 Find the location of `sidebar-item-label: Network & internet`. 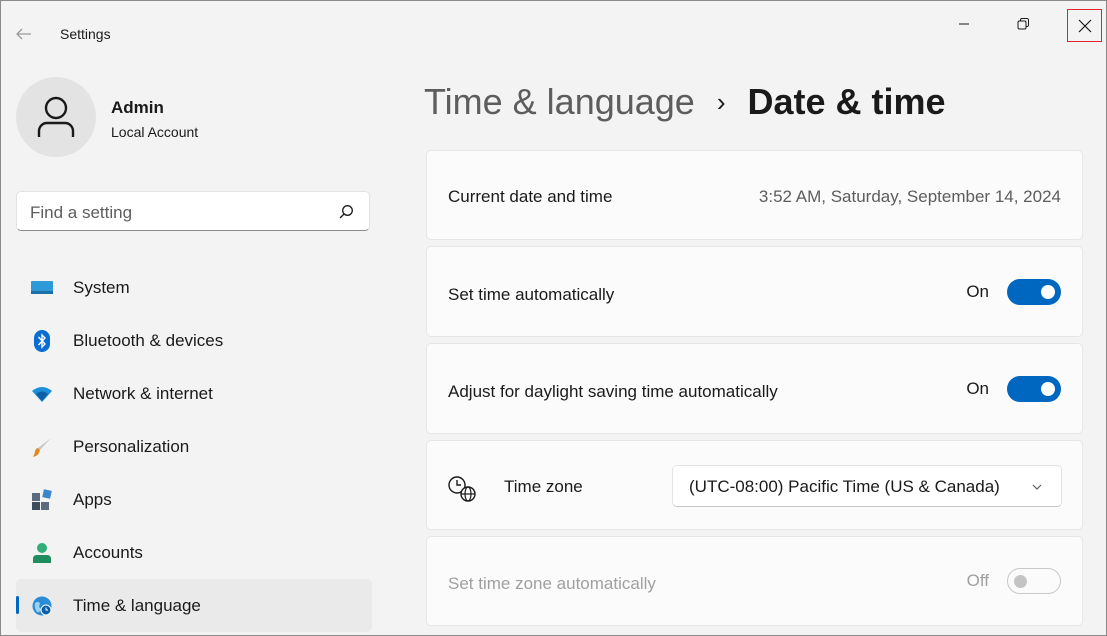

sidebar-item-label: Network & internet is located at coordinates (143, 393).